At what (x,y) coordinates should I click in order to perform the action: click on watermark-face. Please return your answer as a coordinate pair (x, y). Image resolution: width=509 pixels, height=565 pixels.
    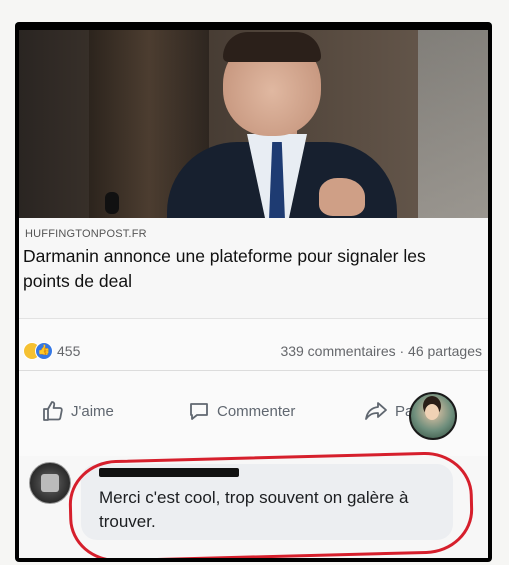
    Looking at the image, I should click on (432, 412).